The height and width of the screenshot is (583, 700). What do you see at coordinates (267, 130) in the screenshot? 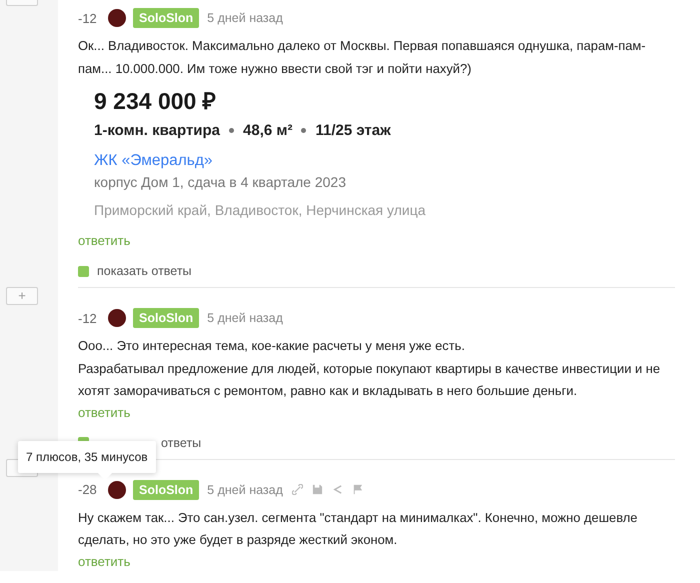
I see `listing-spec: 48,6 м²` at bounding box center [267, 130].